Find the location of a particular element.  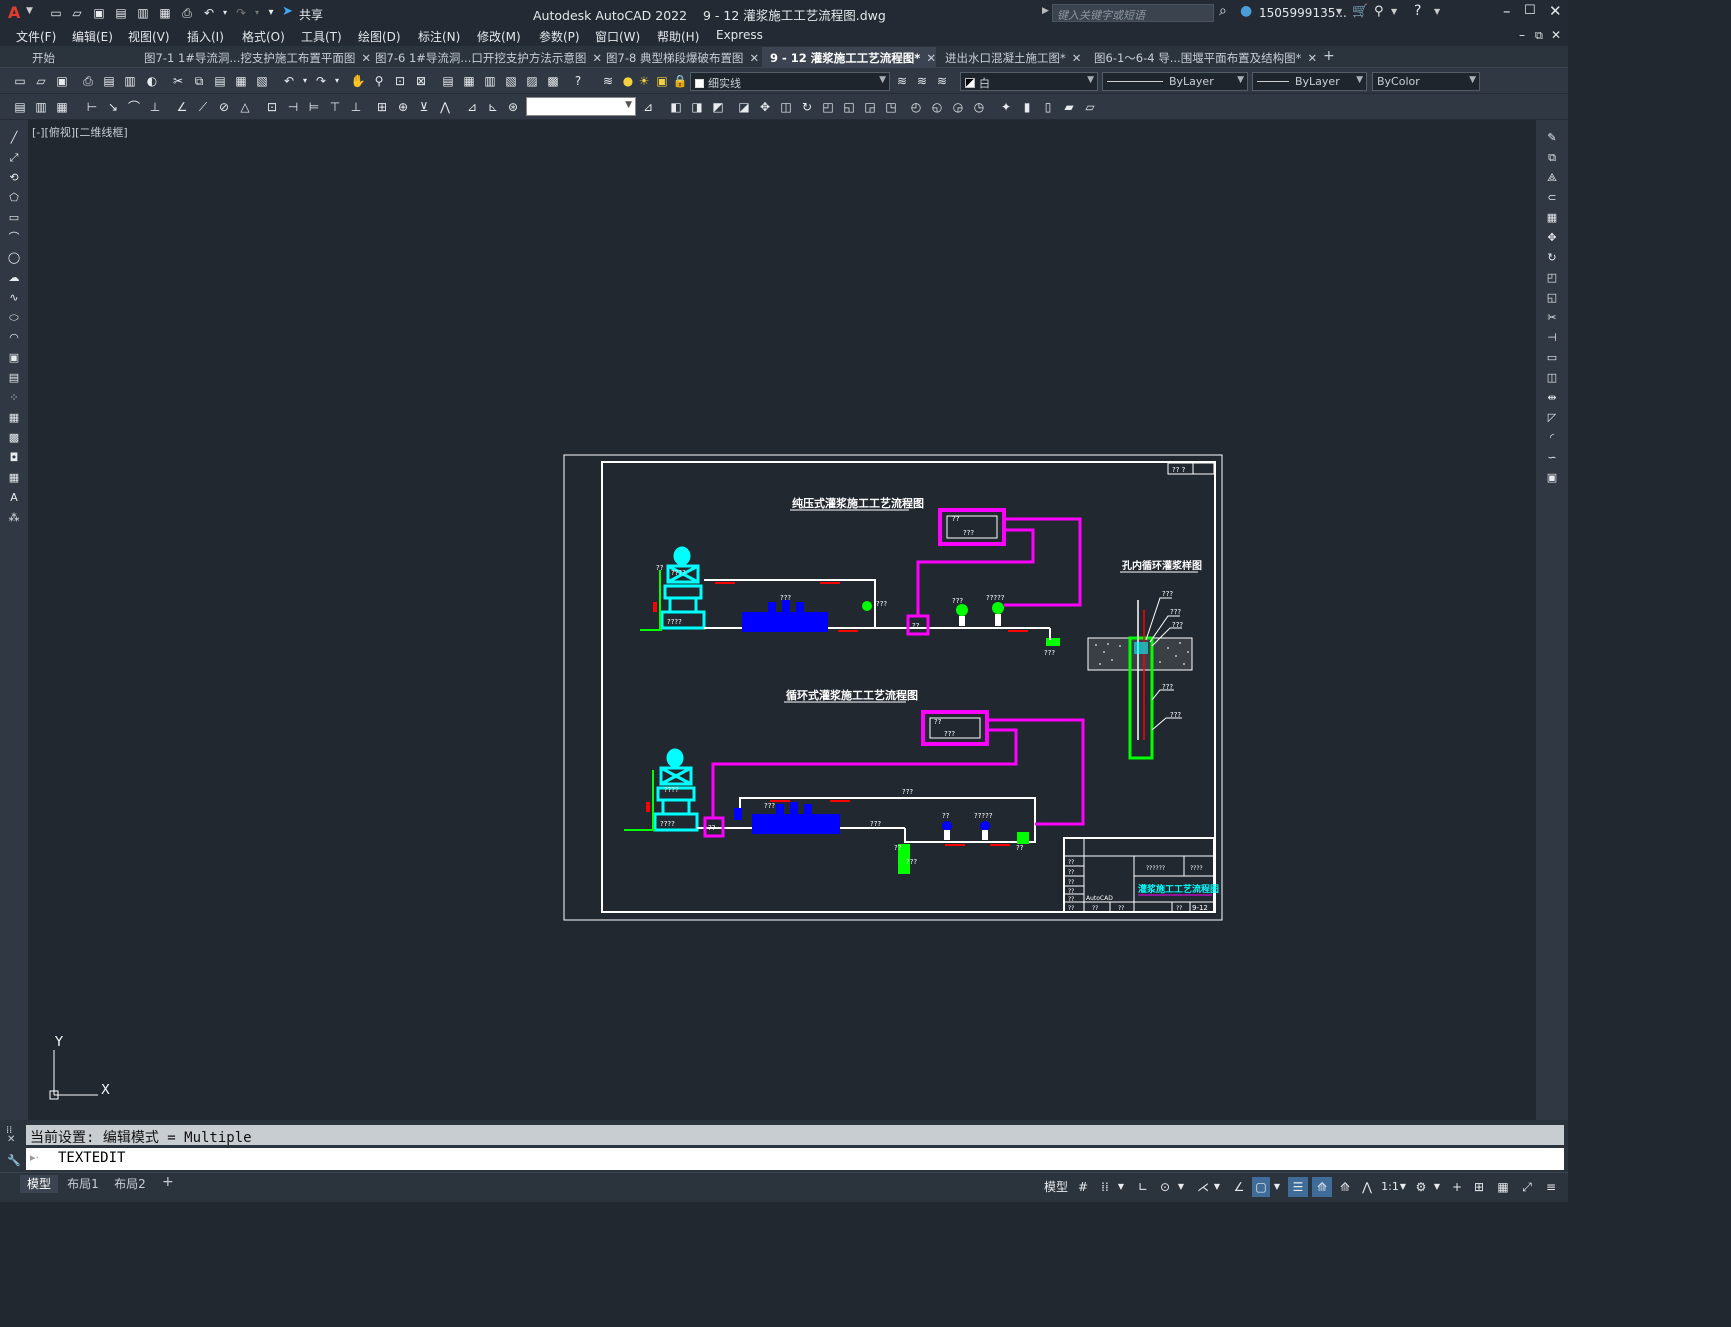

workspace-icon: ▤ is located at coordinates (20, 107).